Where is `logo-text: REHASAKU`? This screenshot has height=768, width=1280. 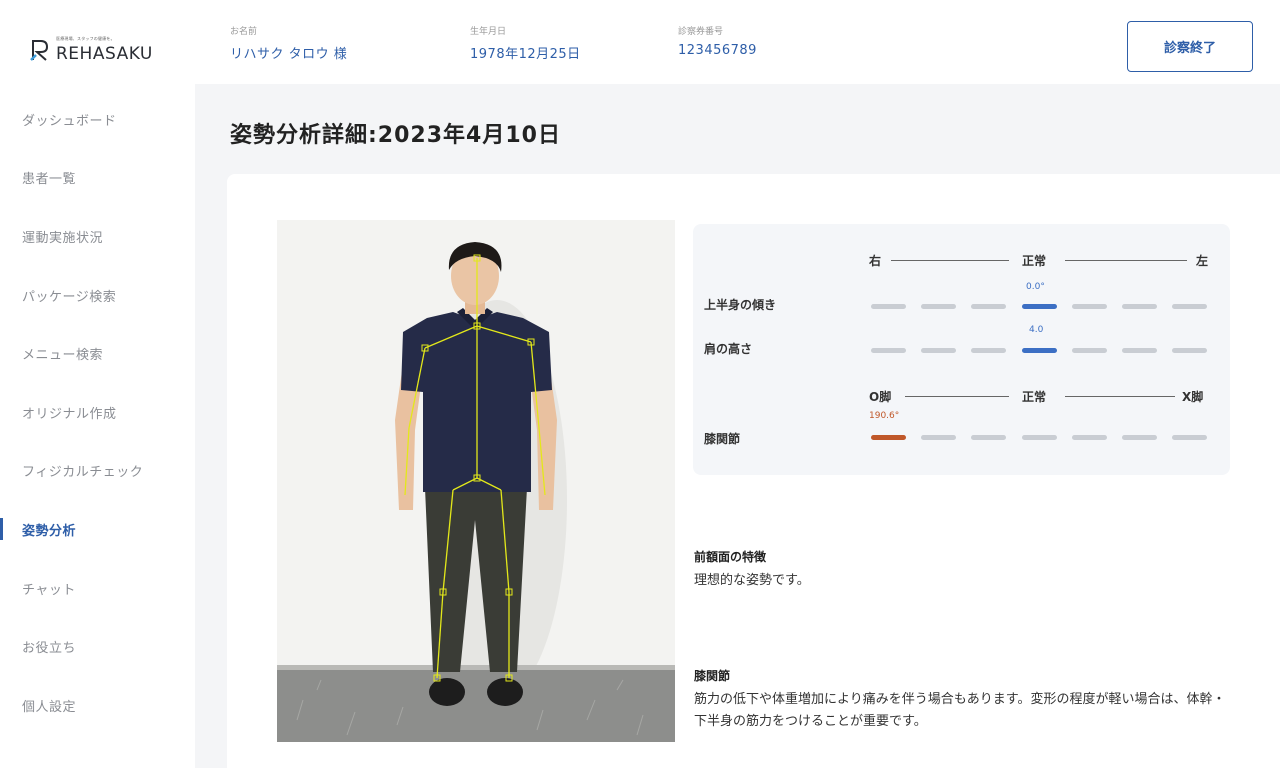 logo-text: REHASAKU is located at coordinates (104, 54).